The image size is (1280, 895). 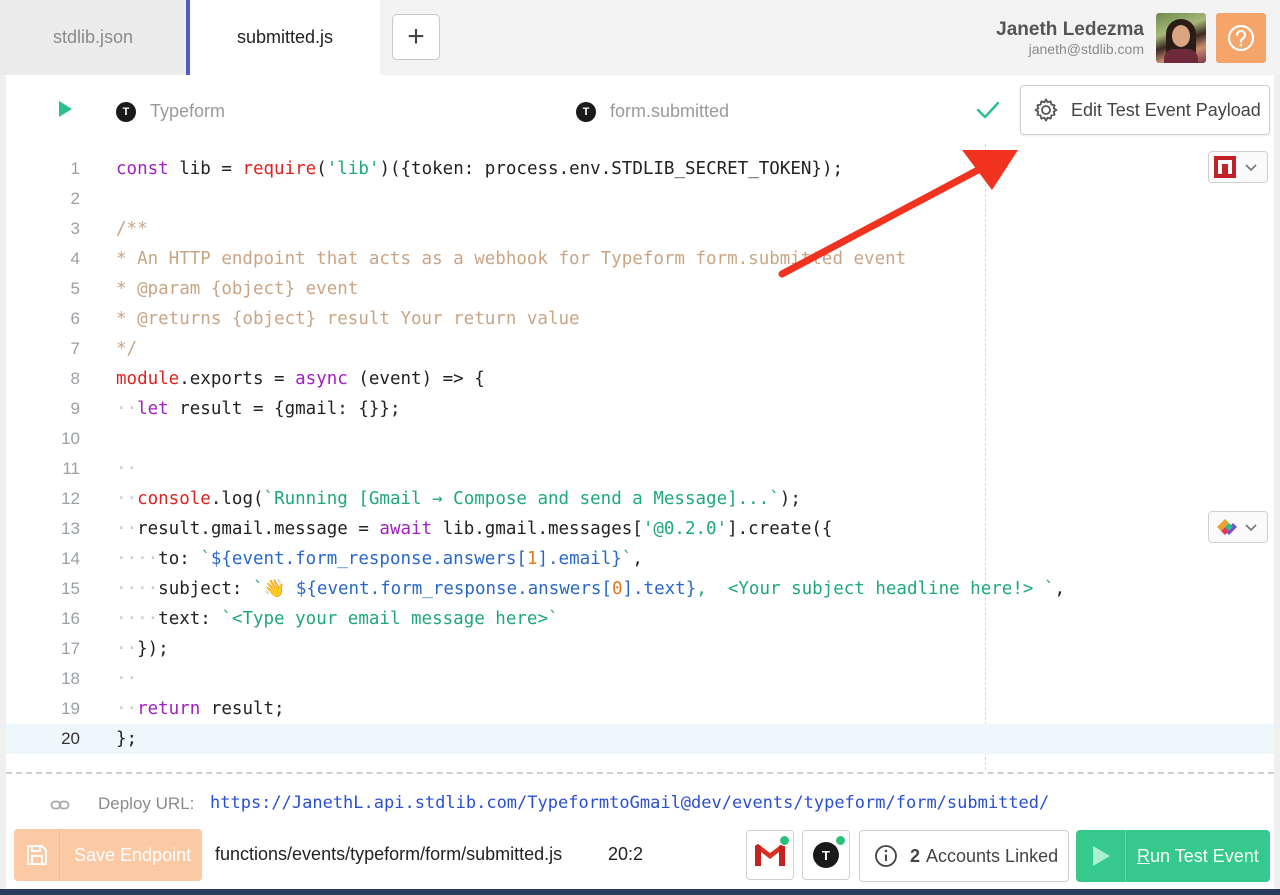 I want to click on typeform-account-button: T, so click(x=826, y=855).